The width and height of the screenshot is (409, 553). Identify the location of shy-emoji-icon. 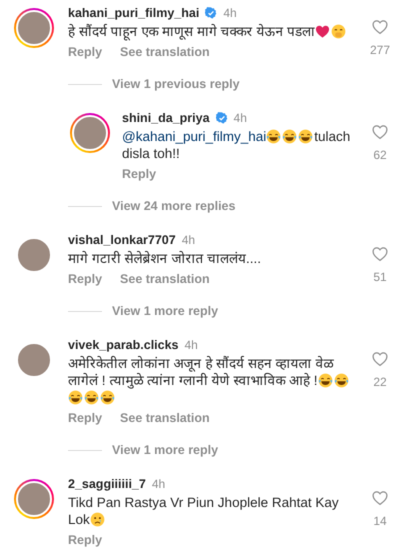
(338, 31).